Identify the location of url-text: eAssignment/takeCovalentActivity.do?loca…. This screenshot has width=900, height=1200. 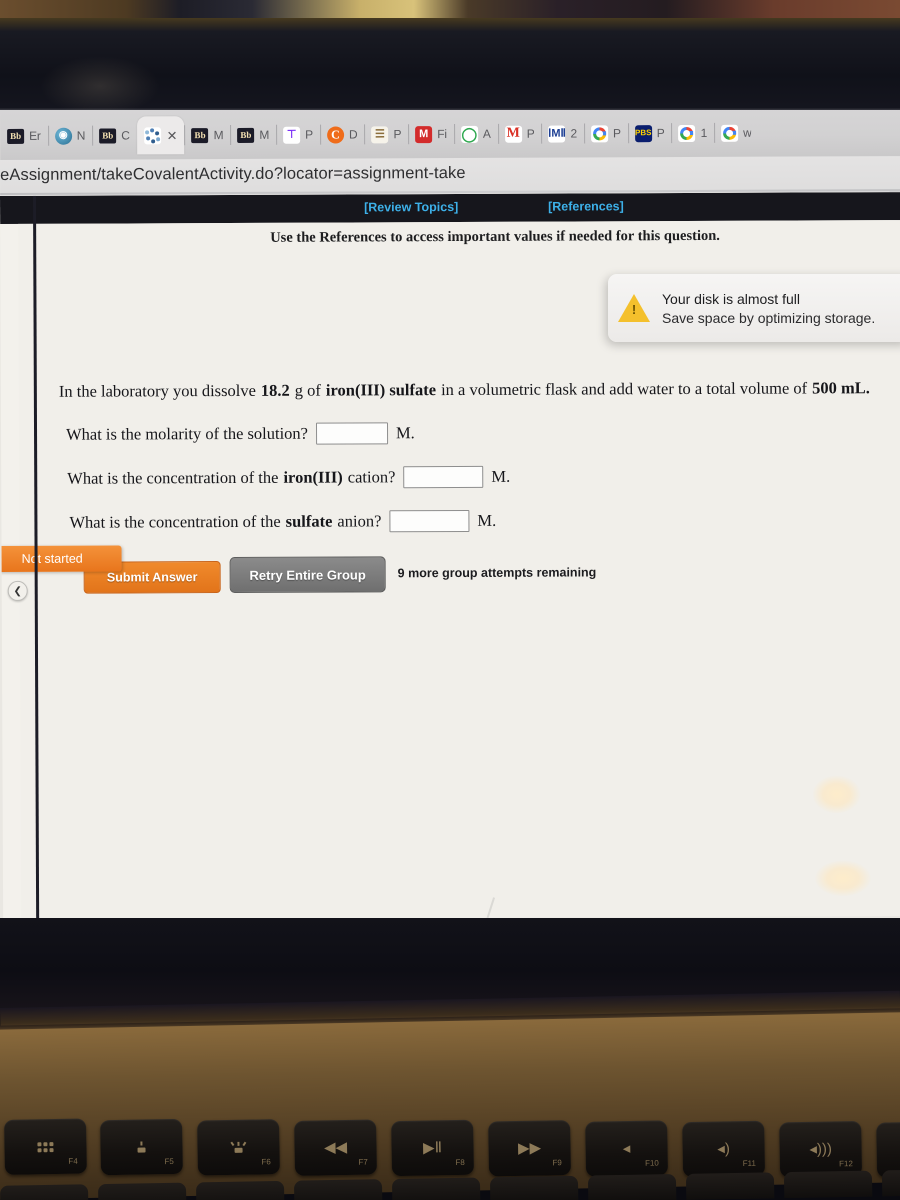
(233, 174).